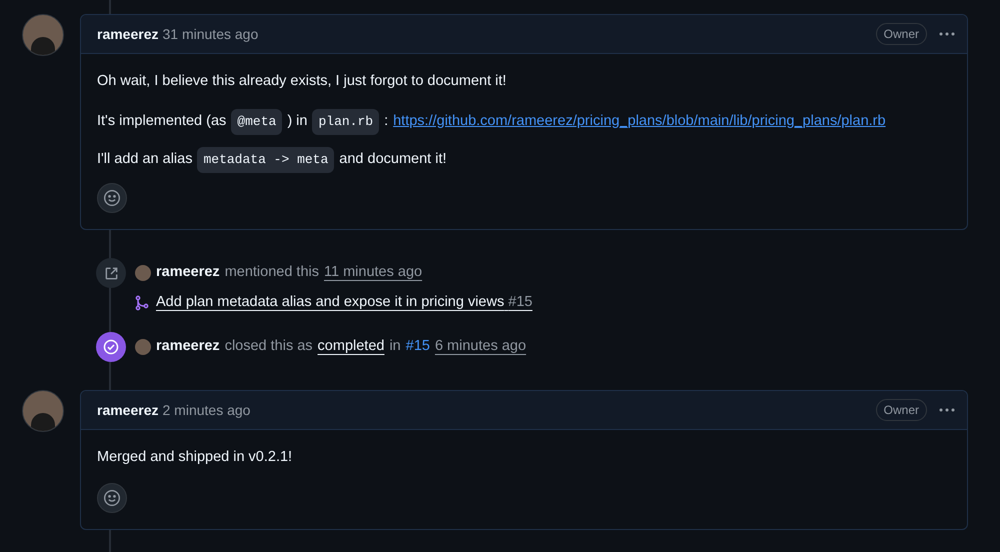 The width and height of the screenshot is (1000, 552). Describe the element at coordinates (480, 347) in the screenshot. I see `event-time-link: 6 minutes ago` at that location.